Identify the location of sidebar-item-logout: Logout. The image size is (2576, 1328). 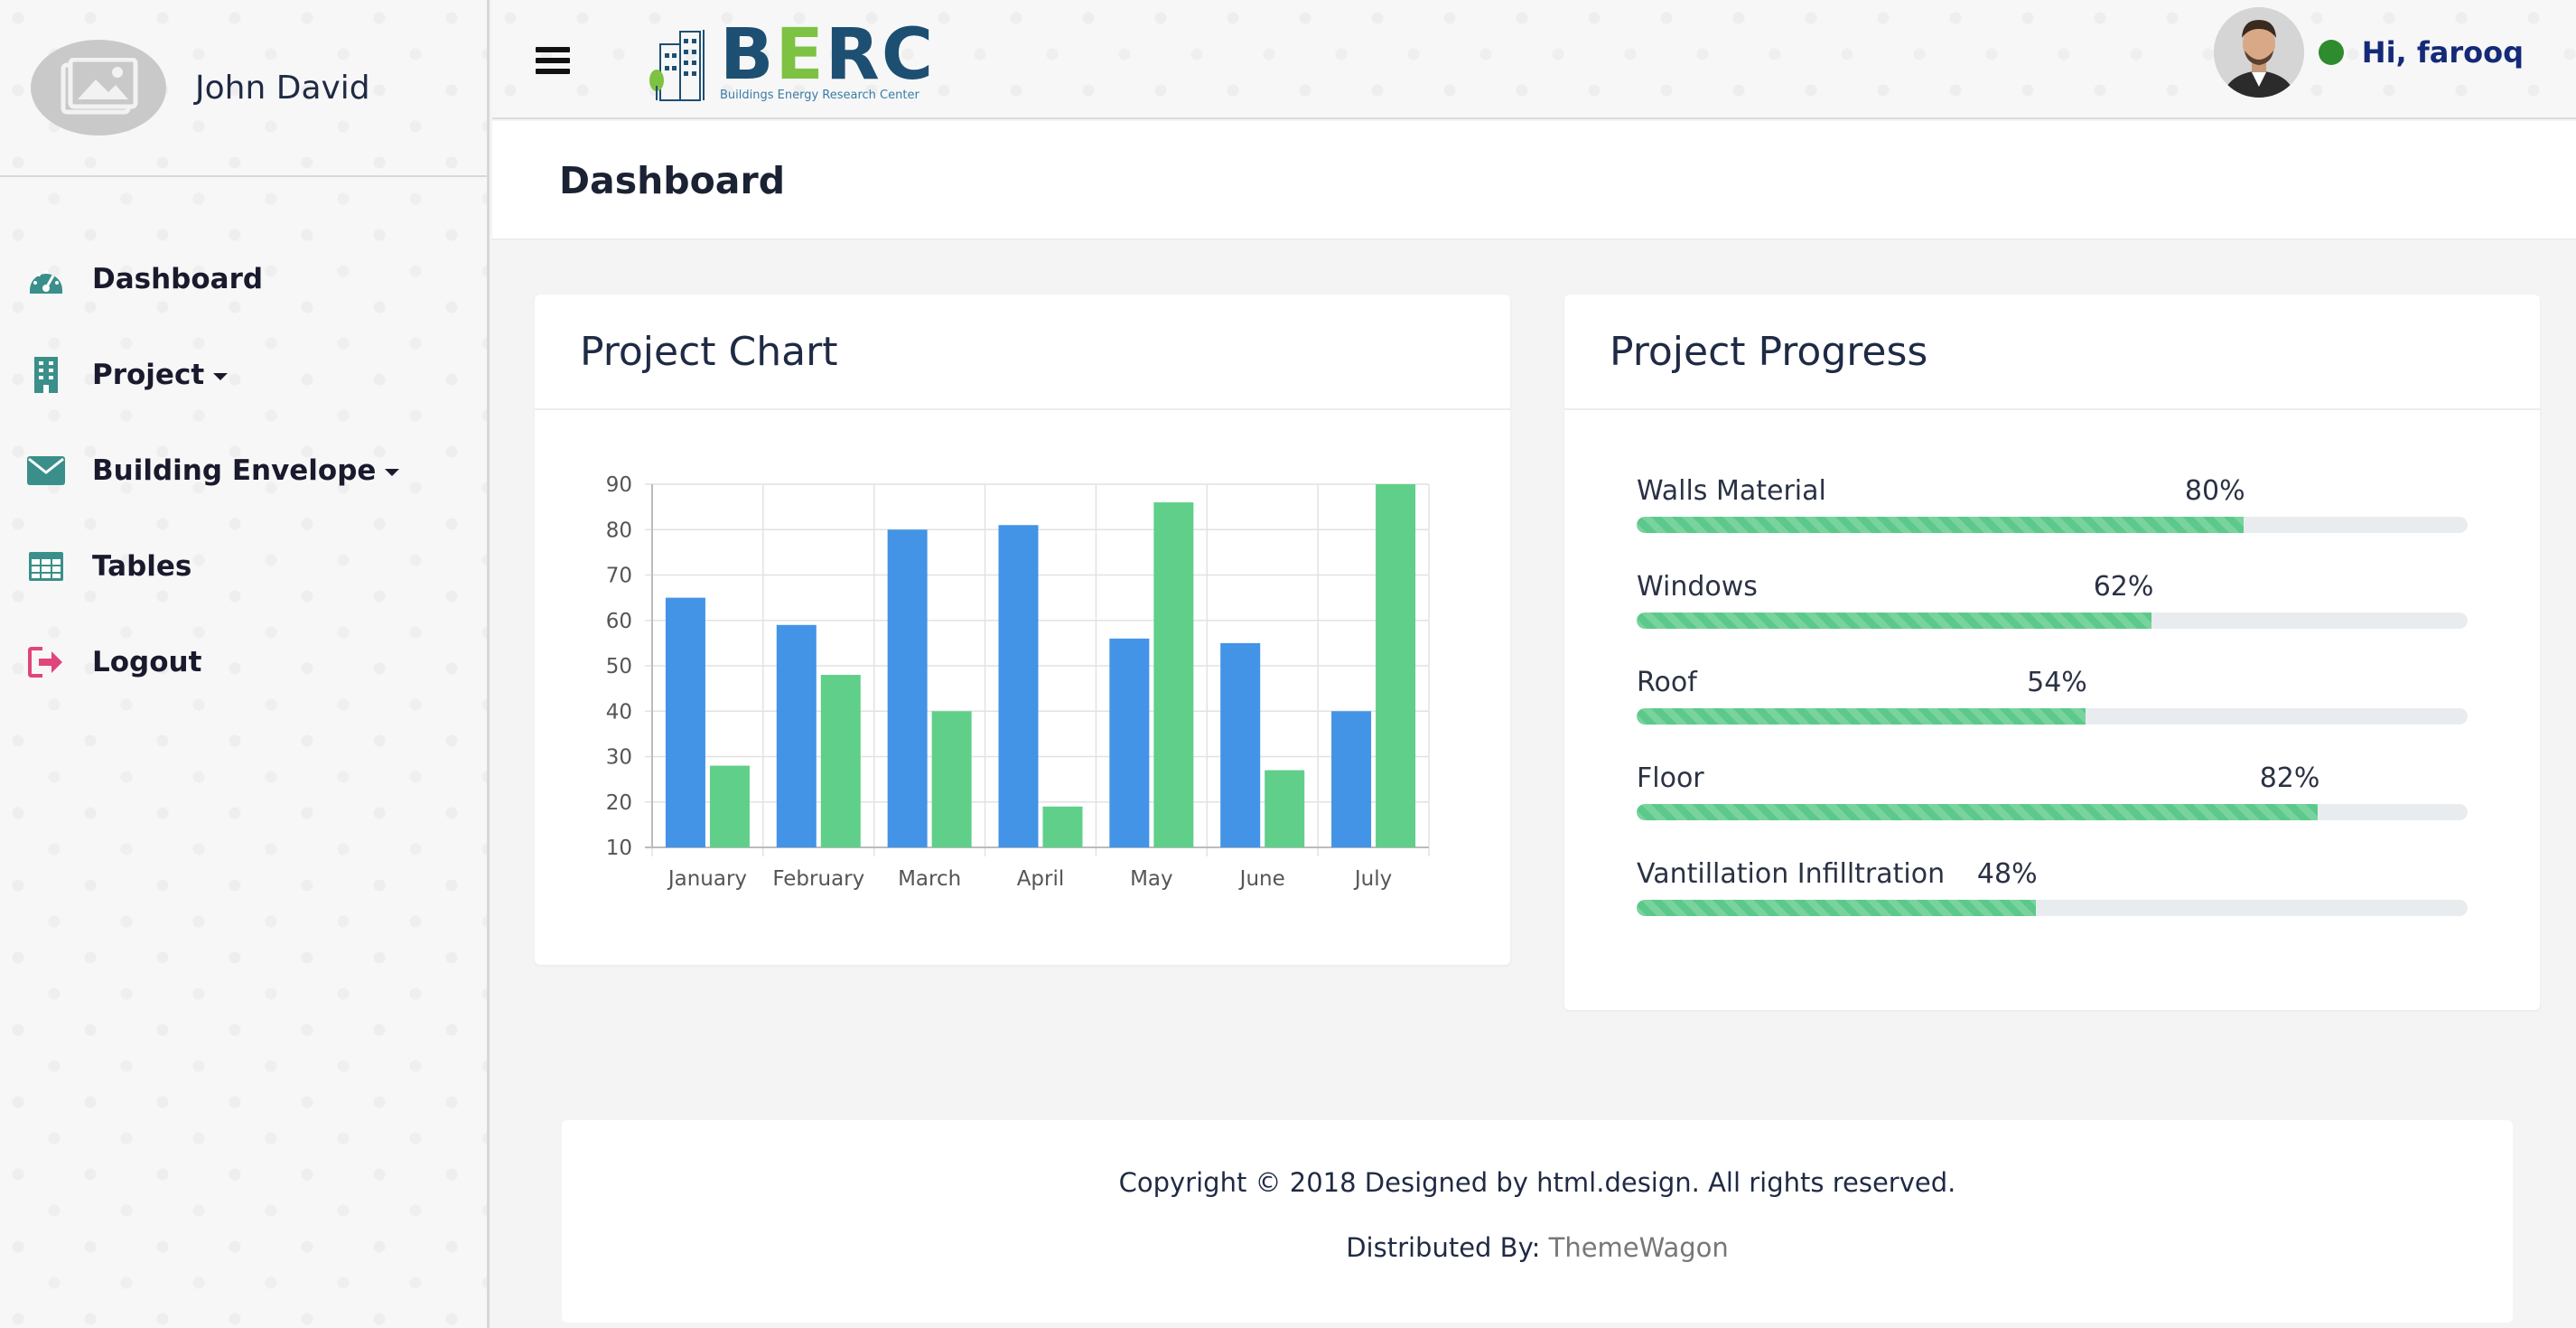
(243, 662).